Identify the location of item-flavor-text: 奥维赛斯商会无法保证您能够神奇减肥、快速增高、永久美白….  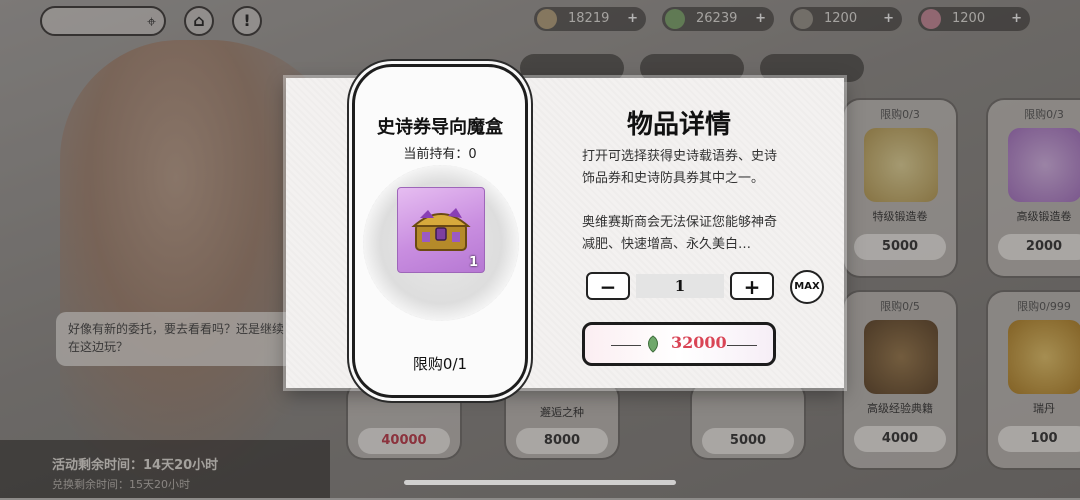
(680, 233).